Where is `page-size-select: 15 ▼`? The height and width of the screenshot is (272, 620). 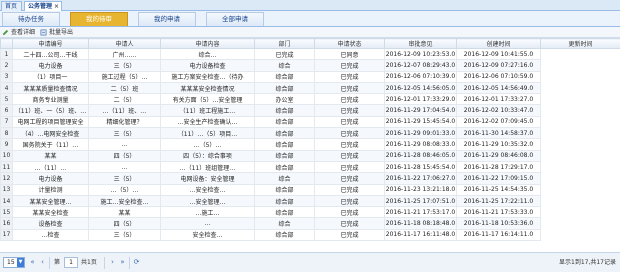
page-size-select: 15 ▼ is located at coordinates (14, 262).